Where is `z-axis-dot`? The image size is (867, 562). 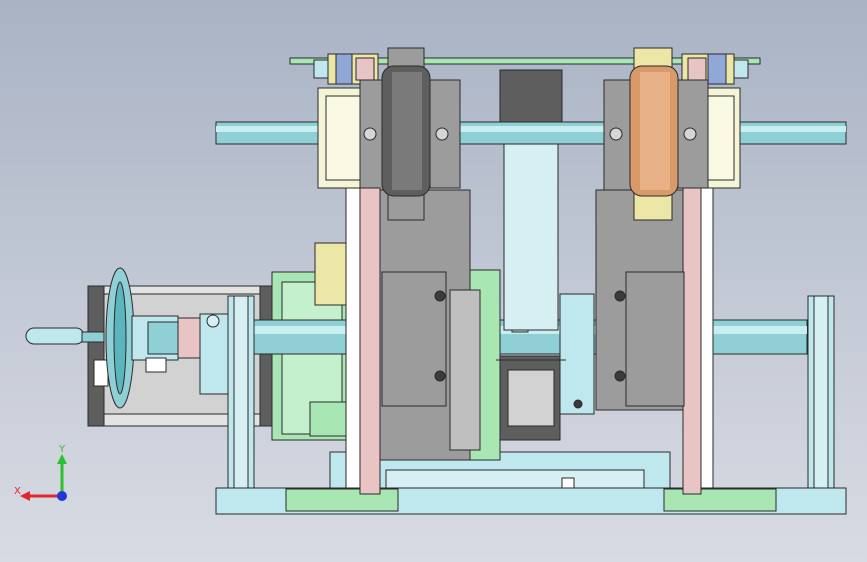
z-axis-dot is located at coordinates (62, 496).